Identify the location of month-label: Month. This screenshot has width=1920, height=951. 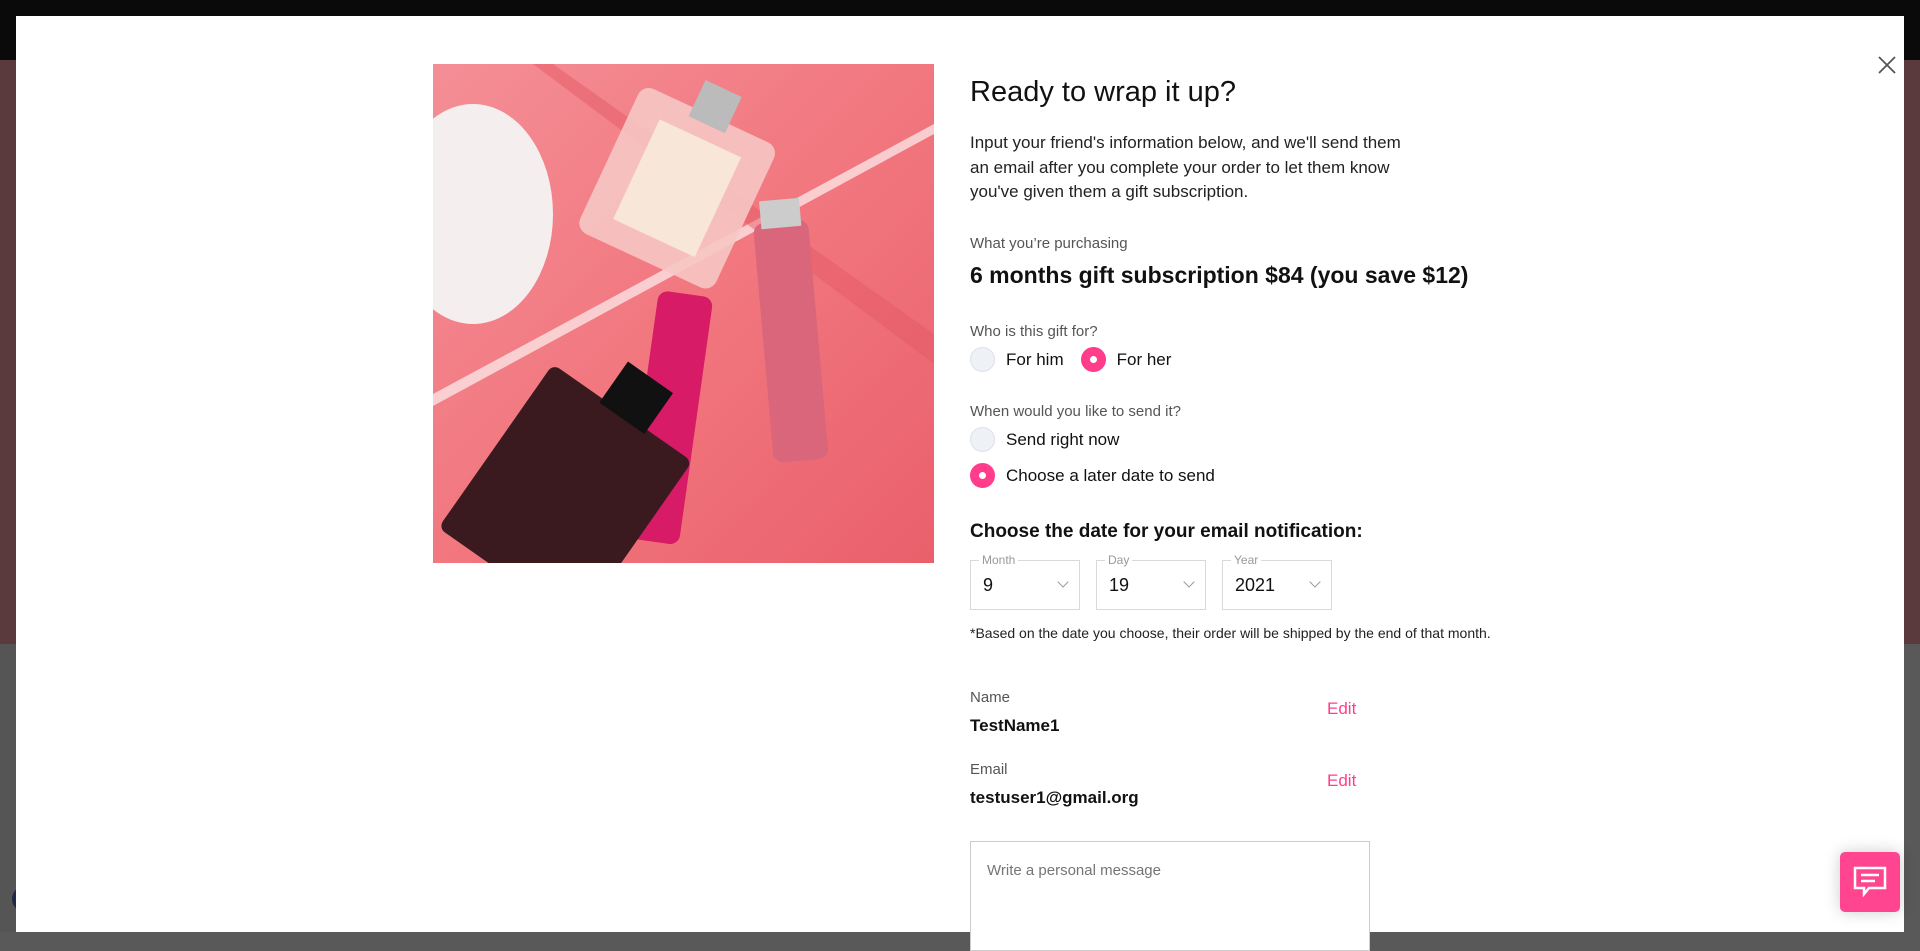
(999, 560).